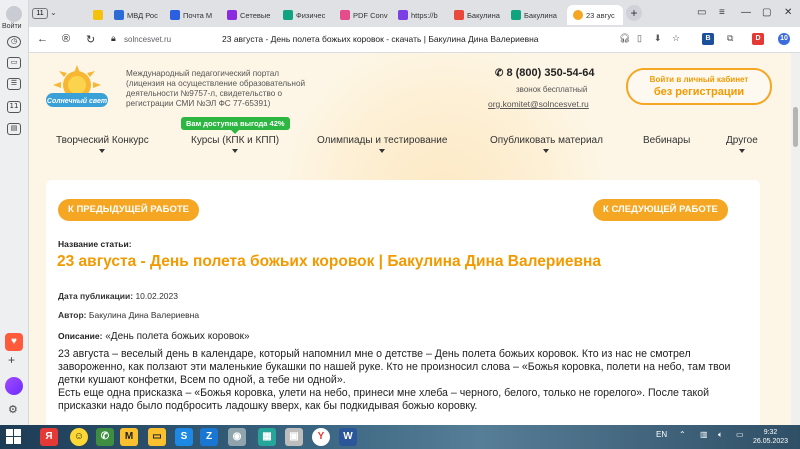 The height and width of the screenshot is (449, 800). Describe the element at coordinates (11, 360) in the screenshot. I see `add-icon: +` at that location.